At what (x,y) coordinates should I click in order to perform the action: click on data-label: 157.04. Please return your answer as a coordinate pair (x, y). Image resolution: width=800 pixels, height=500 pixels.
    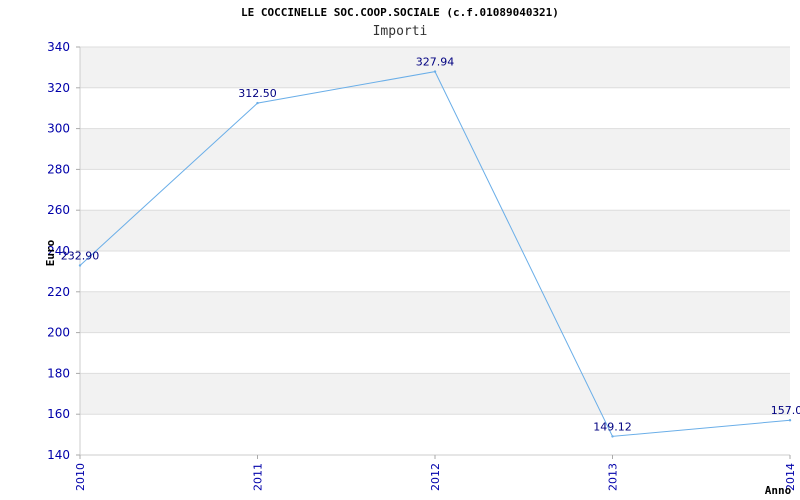
    Looking at the image, I should click on (785, 410).